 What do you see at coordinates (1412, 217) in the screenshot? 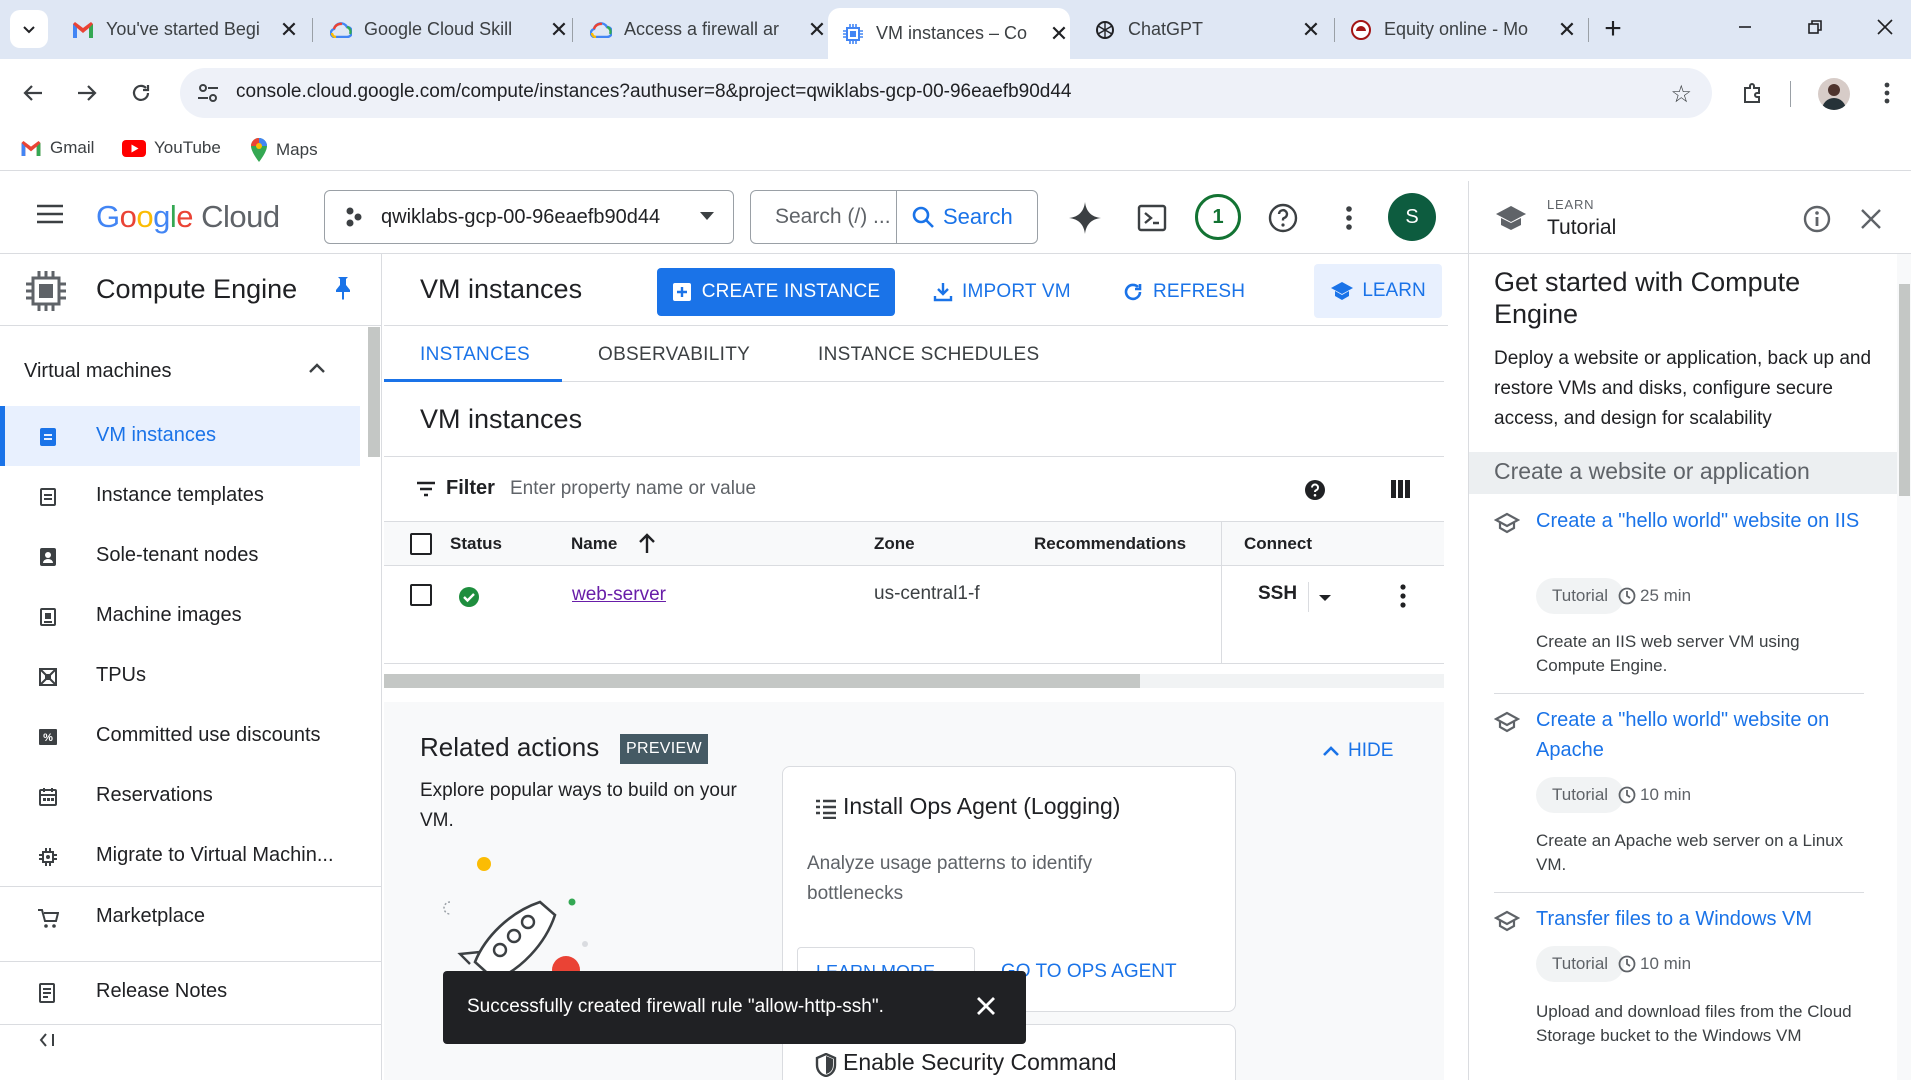
I see `account-avatar: S` at bounding box center [1412, 217].